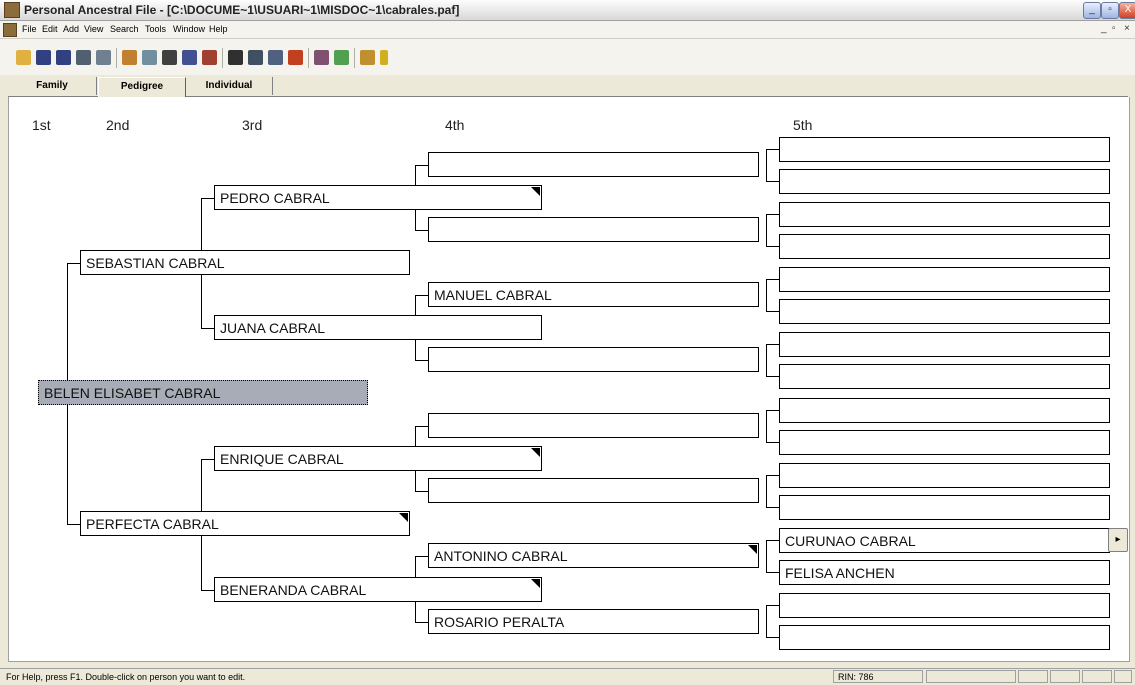 The image size is (1135, 685). I want to click on binoculars-icon, so click(235, 57).